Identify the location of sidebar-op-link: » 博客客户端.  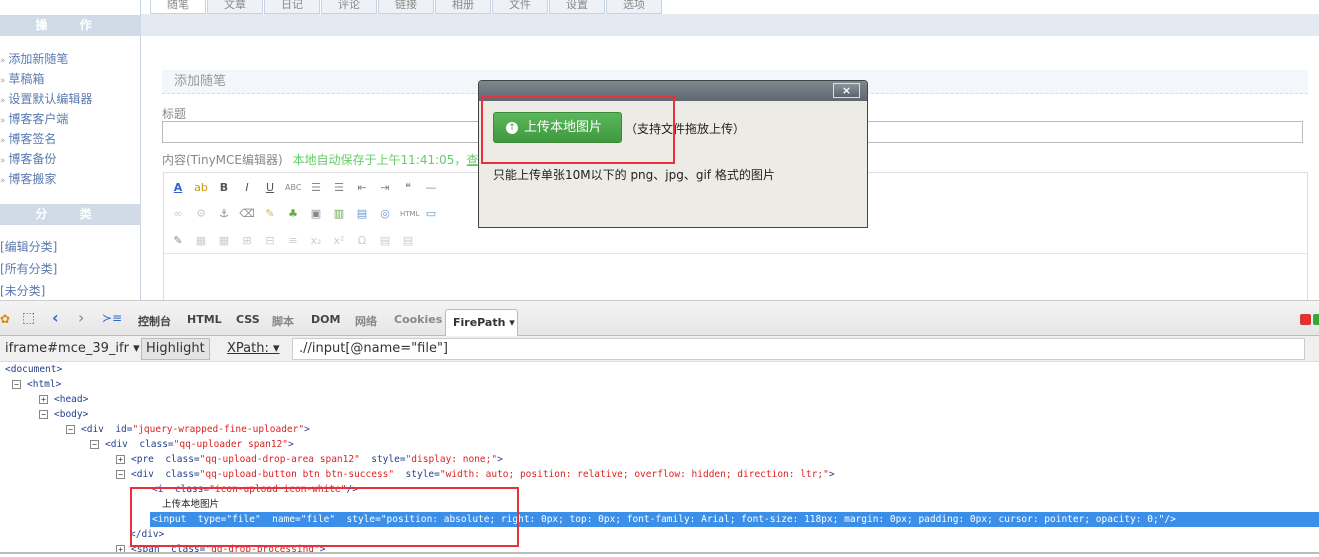
(34, 118).